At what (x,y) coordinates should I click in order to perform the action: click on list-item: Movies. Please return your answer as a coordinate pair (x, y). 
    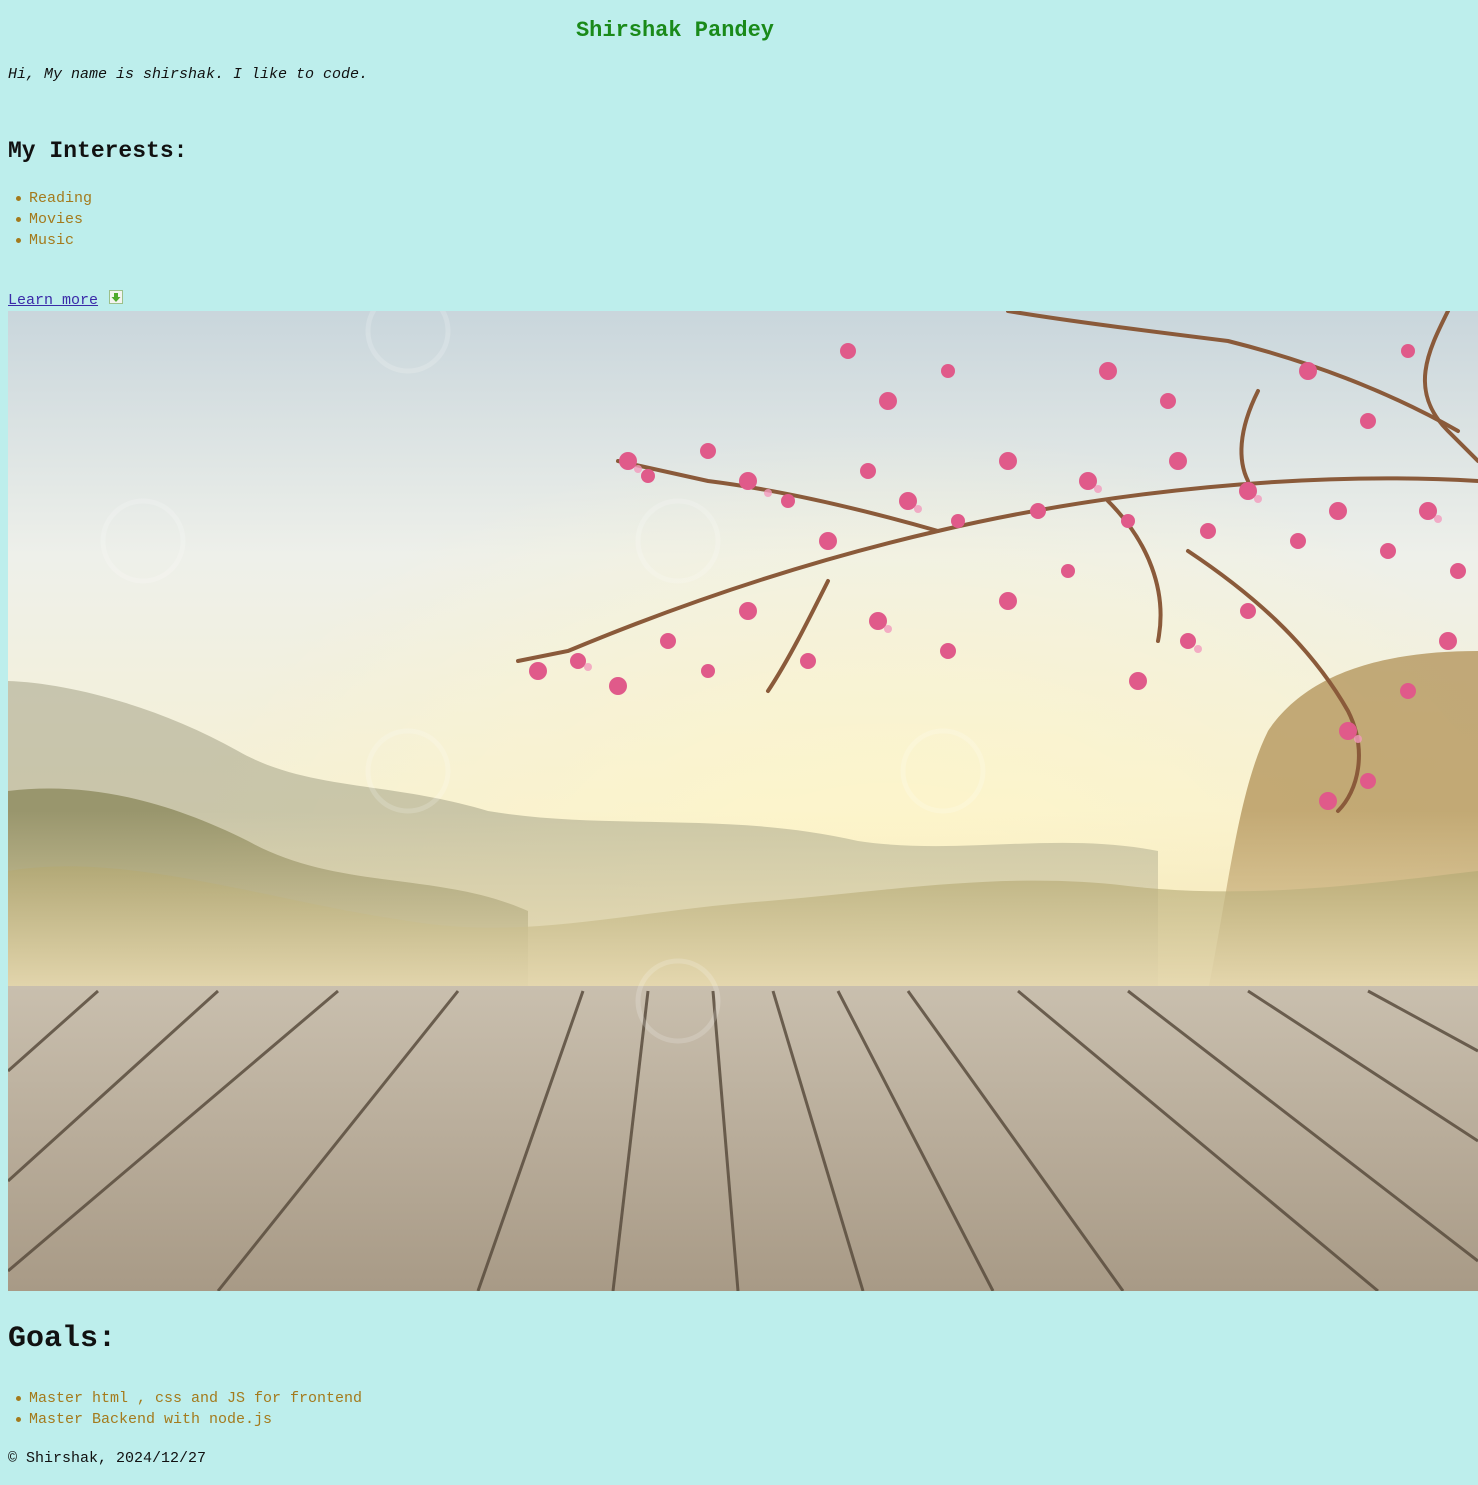
    Looking at the image, I should click on (54, 219).